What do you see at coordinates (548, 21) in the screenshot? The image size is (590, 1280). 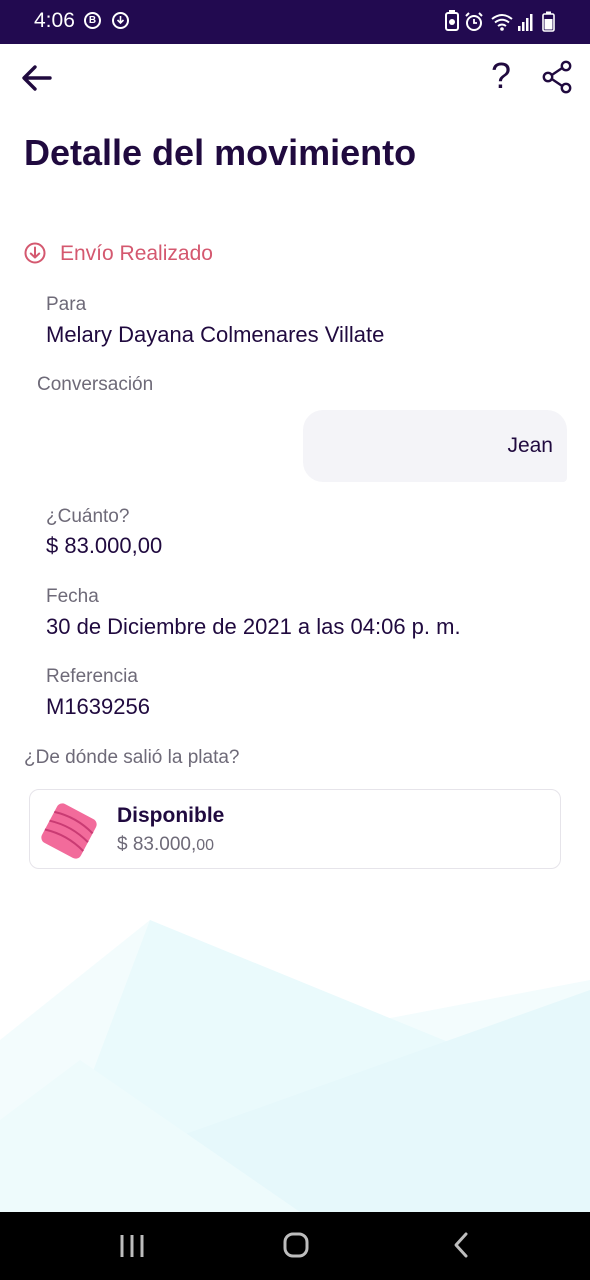 I see `battery-icon` at bounding box center [548, 21].